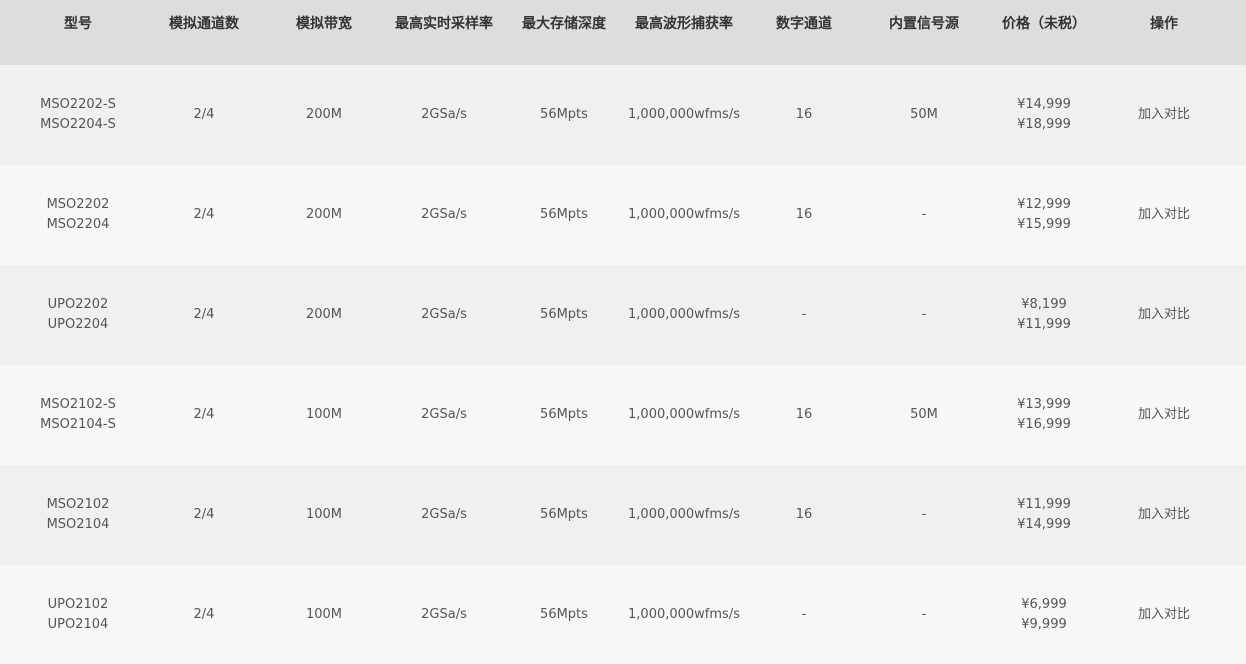  I want to click on header-analog-channels: 模拟通道数, so click(204, 24).